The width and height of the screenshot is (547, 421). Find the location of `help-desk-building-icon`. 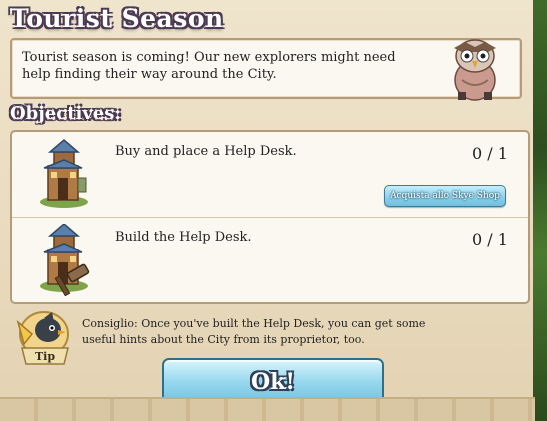

help-desk-building-icon is located at coordinates (64, 173).